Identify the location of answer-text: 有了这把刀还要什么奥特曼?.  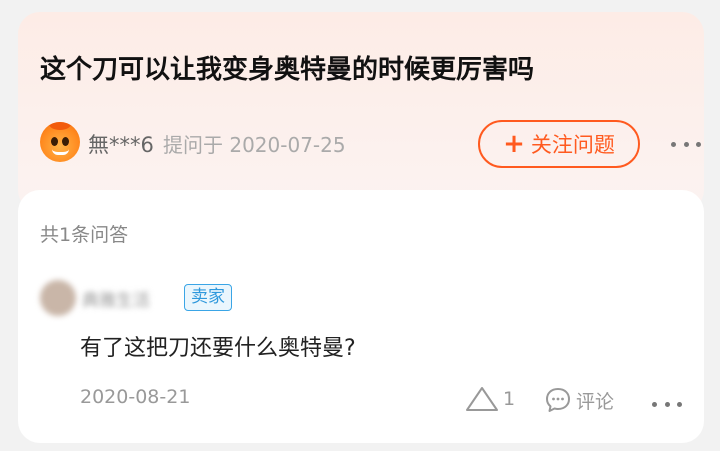
(218, 348).